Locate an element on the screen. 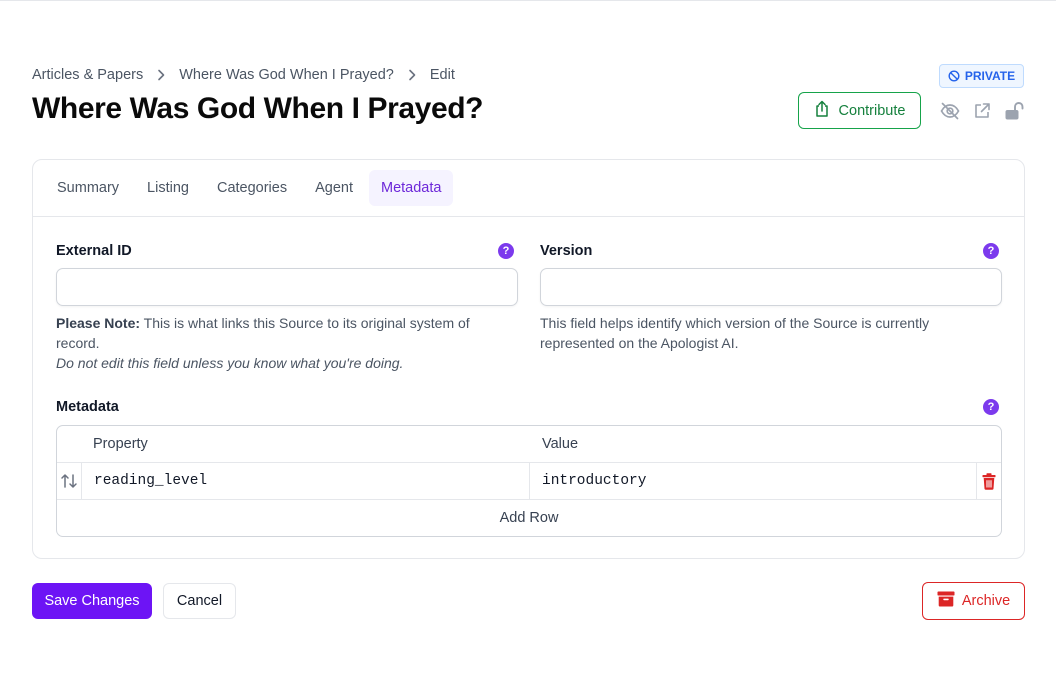 This screenshot has width=1056, height=683. ban-icon is located at coordinates (954, 76).